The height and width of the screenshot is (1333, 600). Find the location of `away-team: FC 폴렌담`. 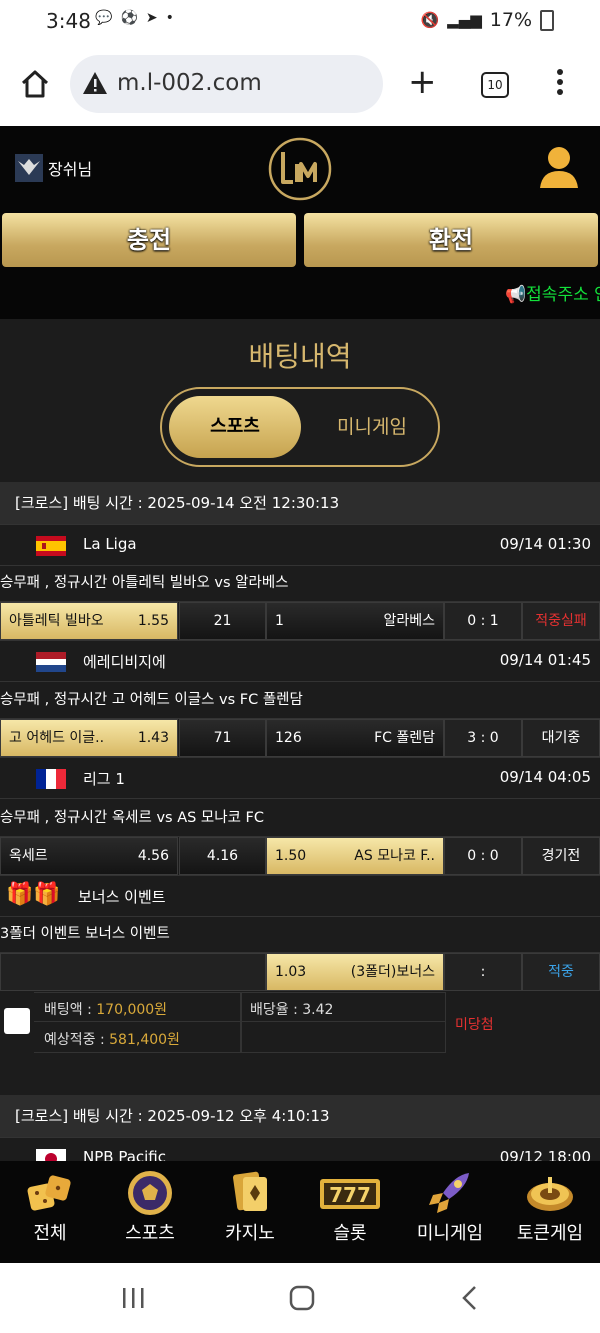

away-team: FC 폴렌담 is located at coordinates (404, 738).